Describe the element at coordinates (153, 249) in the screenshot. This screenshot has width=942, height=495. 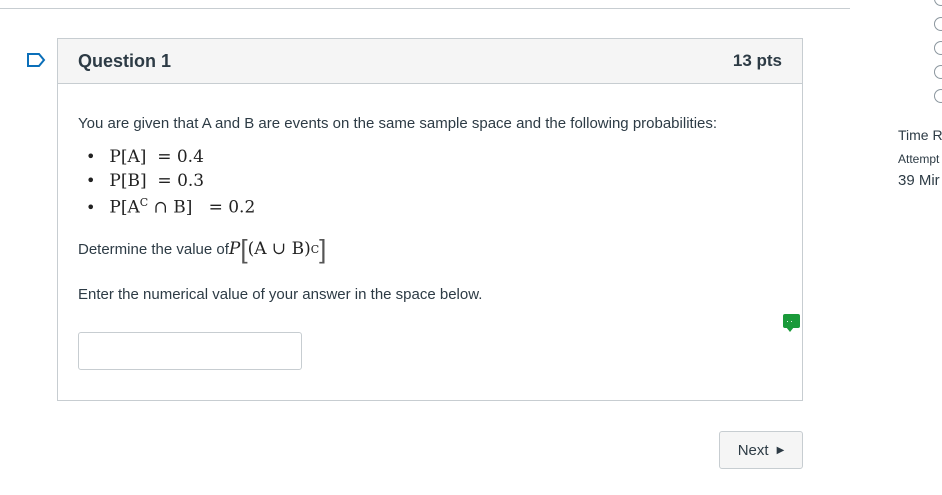
I see `determine-text: Determine the value of` at that location.